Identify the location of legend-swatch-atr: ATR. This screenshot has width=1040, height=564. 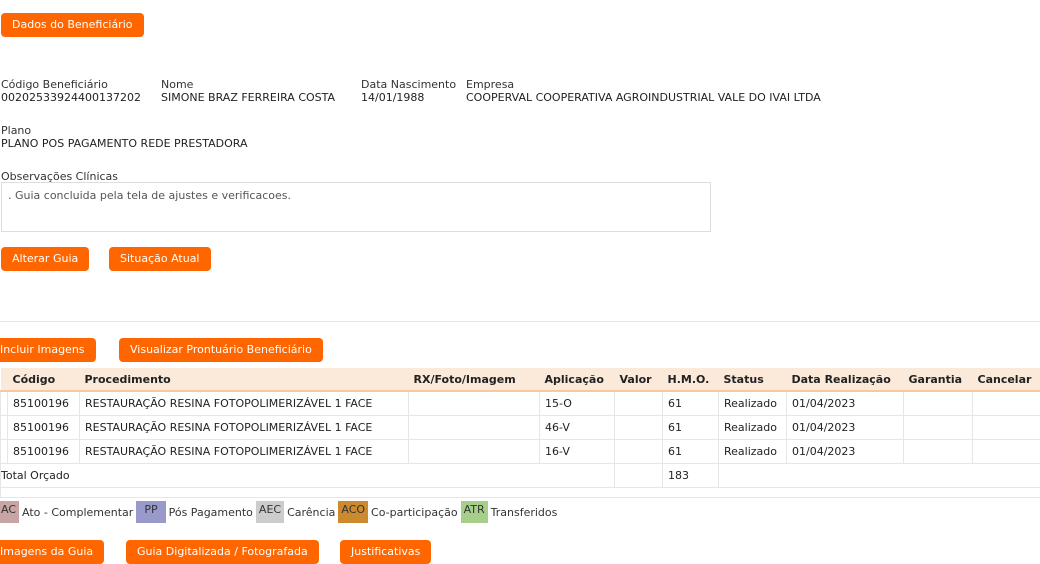
(474, 512).